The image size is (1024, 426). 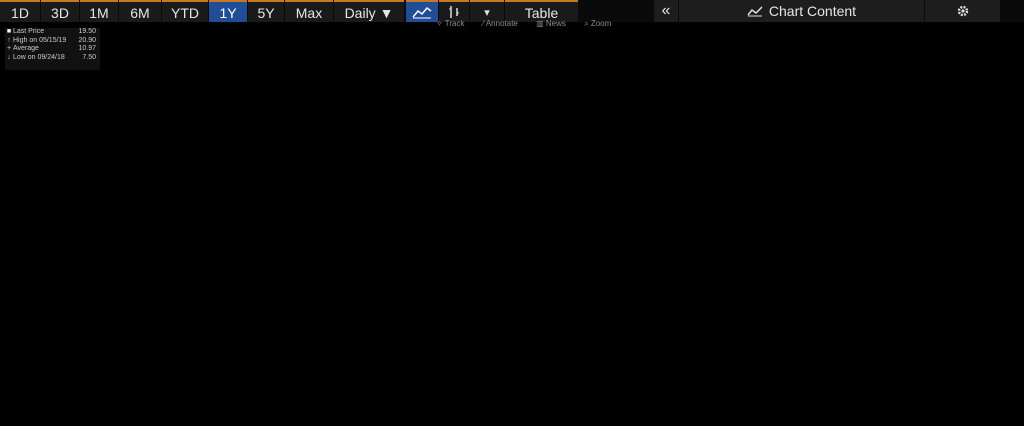 What do you see at coordinates (571, 408) in the screenshot?
I see `x-tick-label: Jan 15` at bounding box center [571, 408].